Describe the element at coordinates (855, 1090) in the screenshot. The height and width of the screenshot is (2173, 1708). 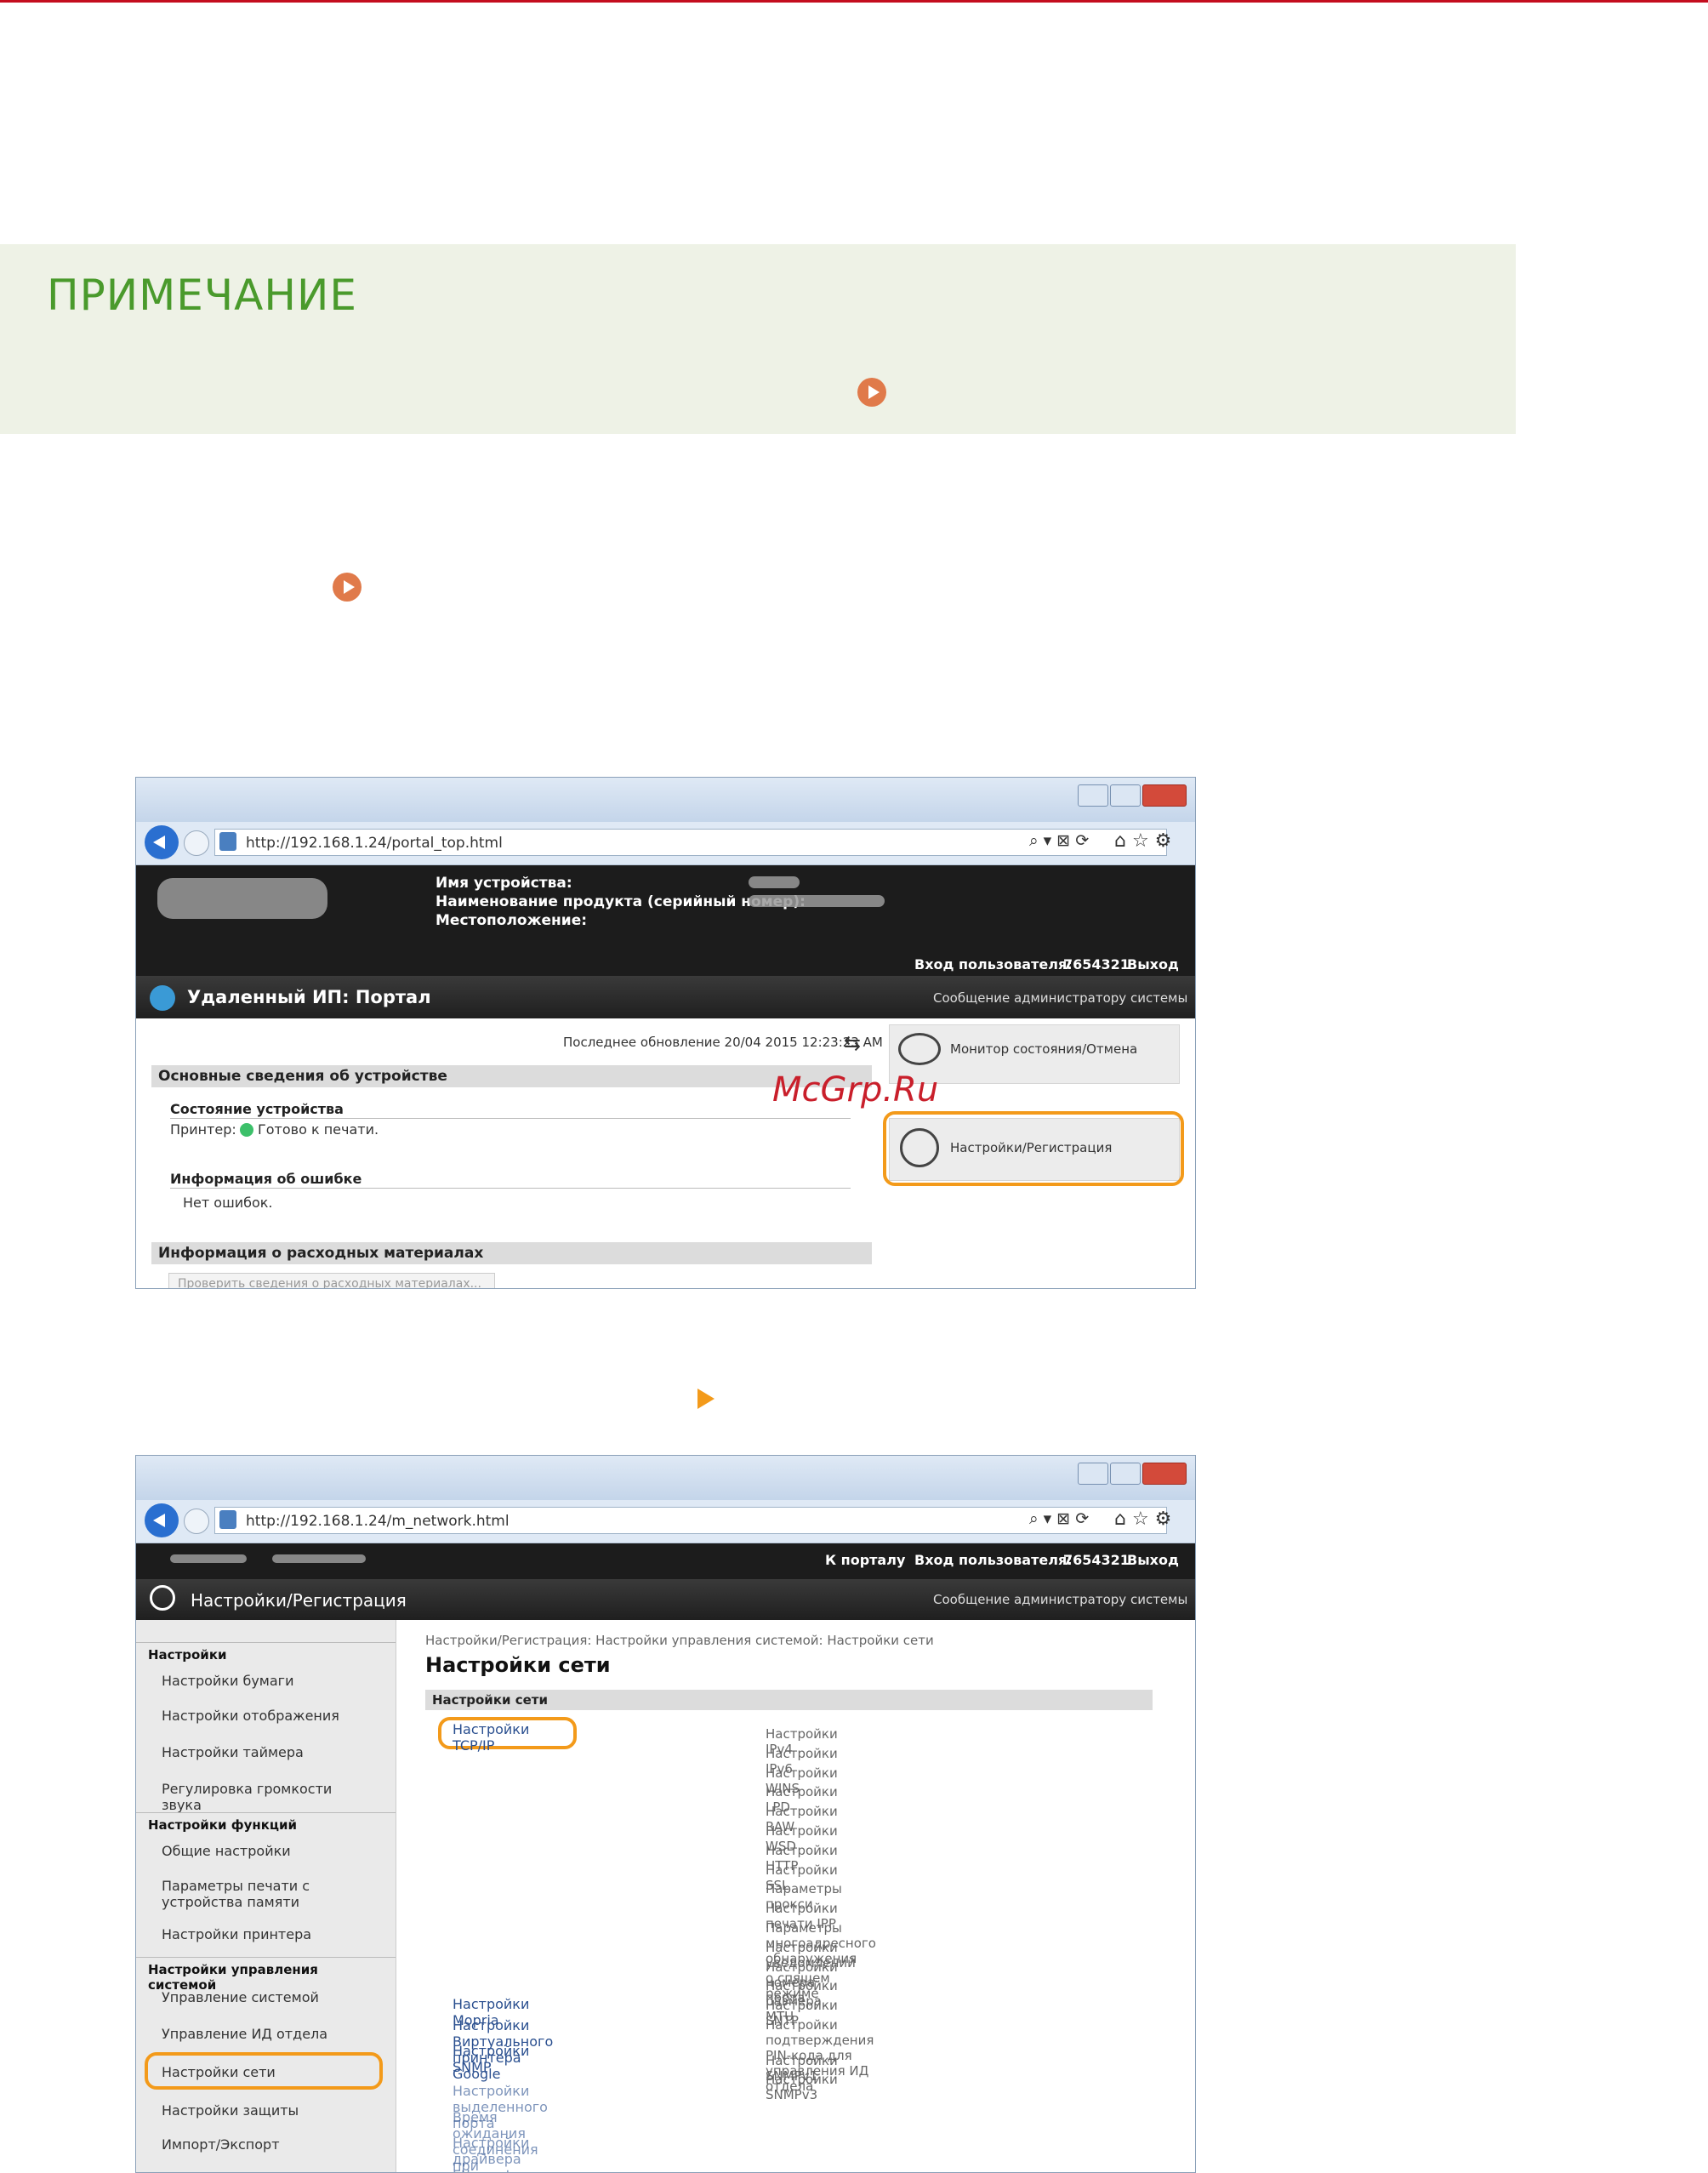
I see `watermark: McGrp.Ru` at that location.